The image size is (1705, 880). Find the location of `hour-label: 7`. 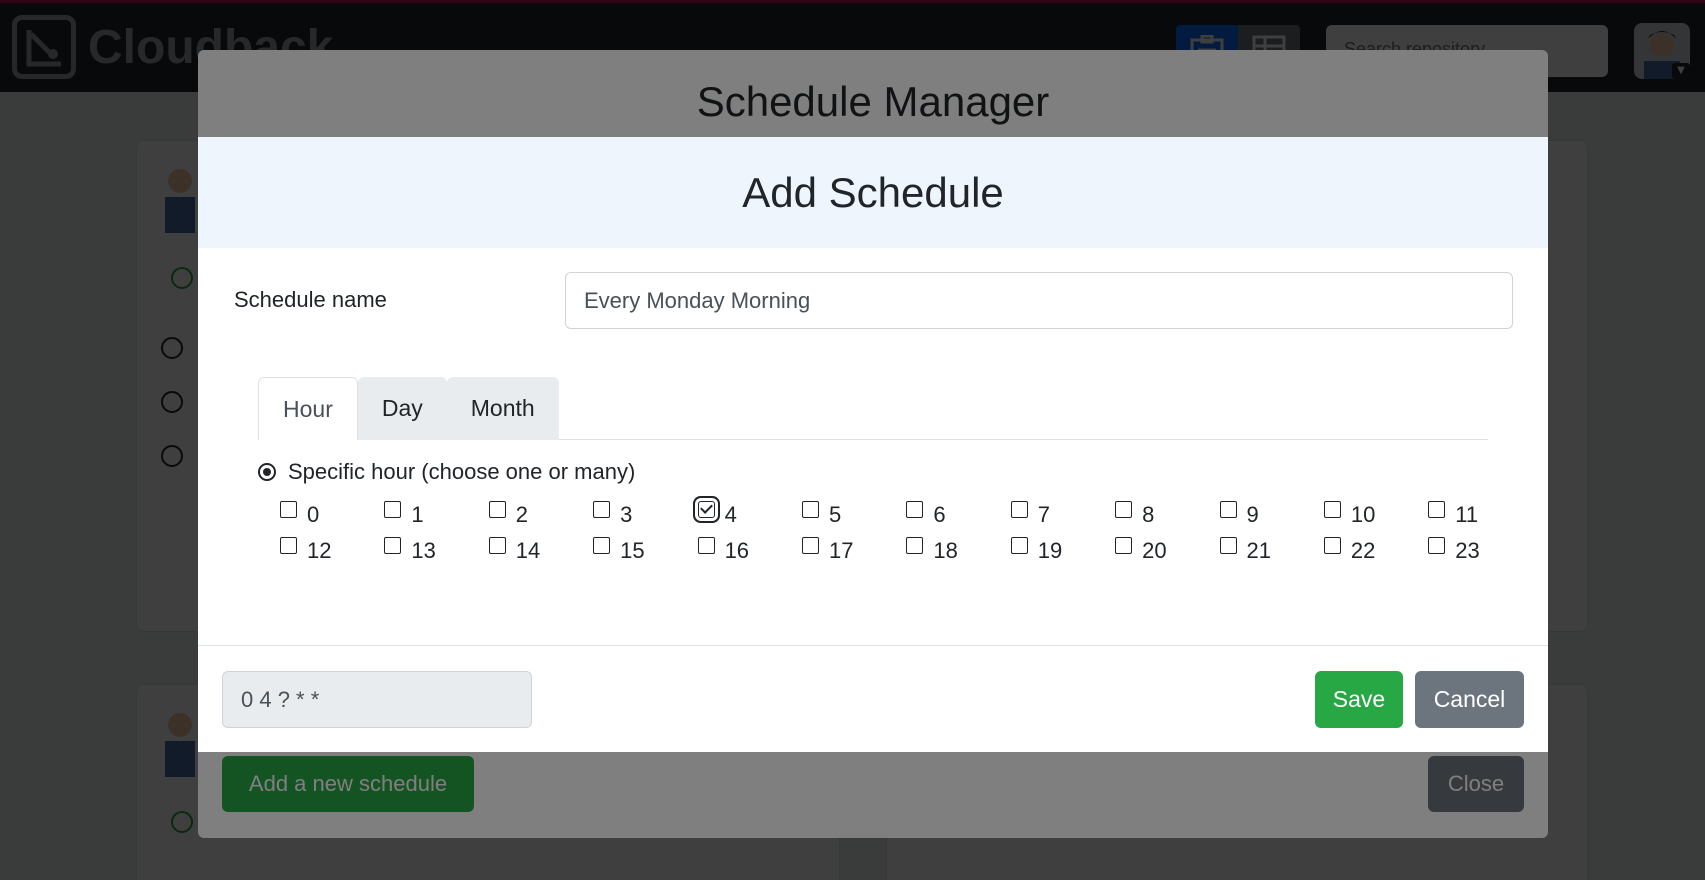

hour-label: 7 is located at coordinates (1043, 514).